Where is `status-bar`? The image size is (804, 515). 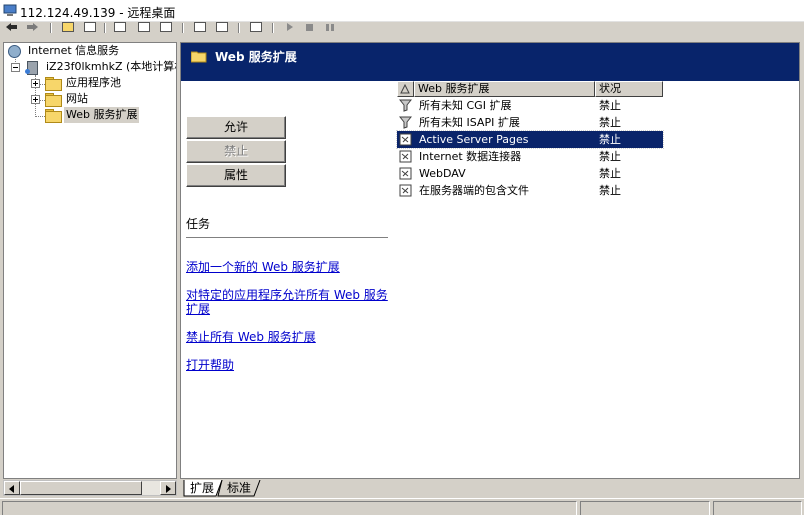
status-bar is located at coordinates (402, 506).